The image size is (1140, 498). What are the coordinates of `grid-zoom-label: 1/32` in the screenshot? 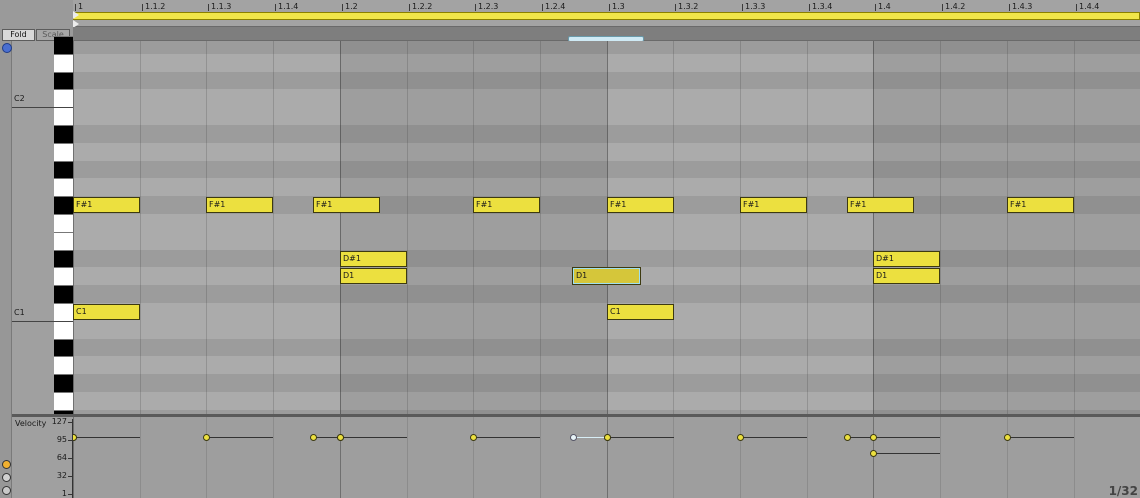 It's located at (1123, 491).